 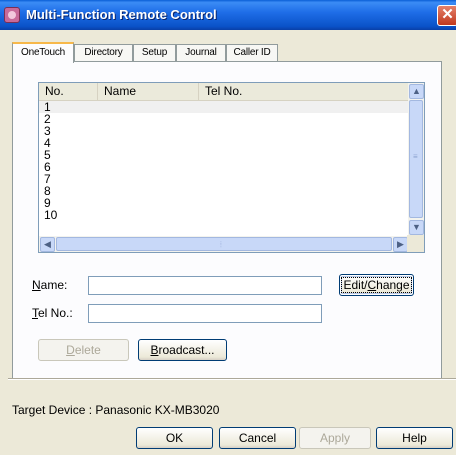 What do you see at coordinates (224, 155) in the screenshot?
I see `list-item: 5` at bounding box center [224, 155].